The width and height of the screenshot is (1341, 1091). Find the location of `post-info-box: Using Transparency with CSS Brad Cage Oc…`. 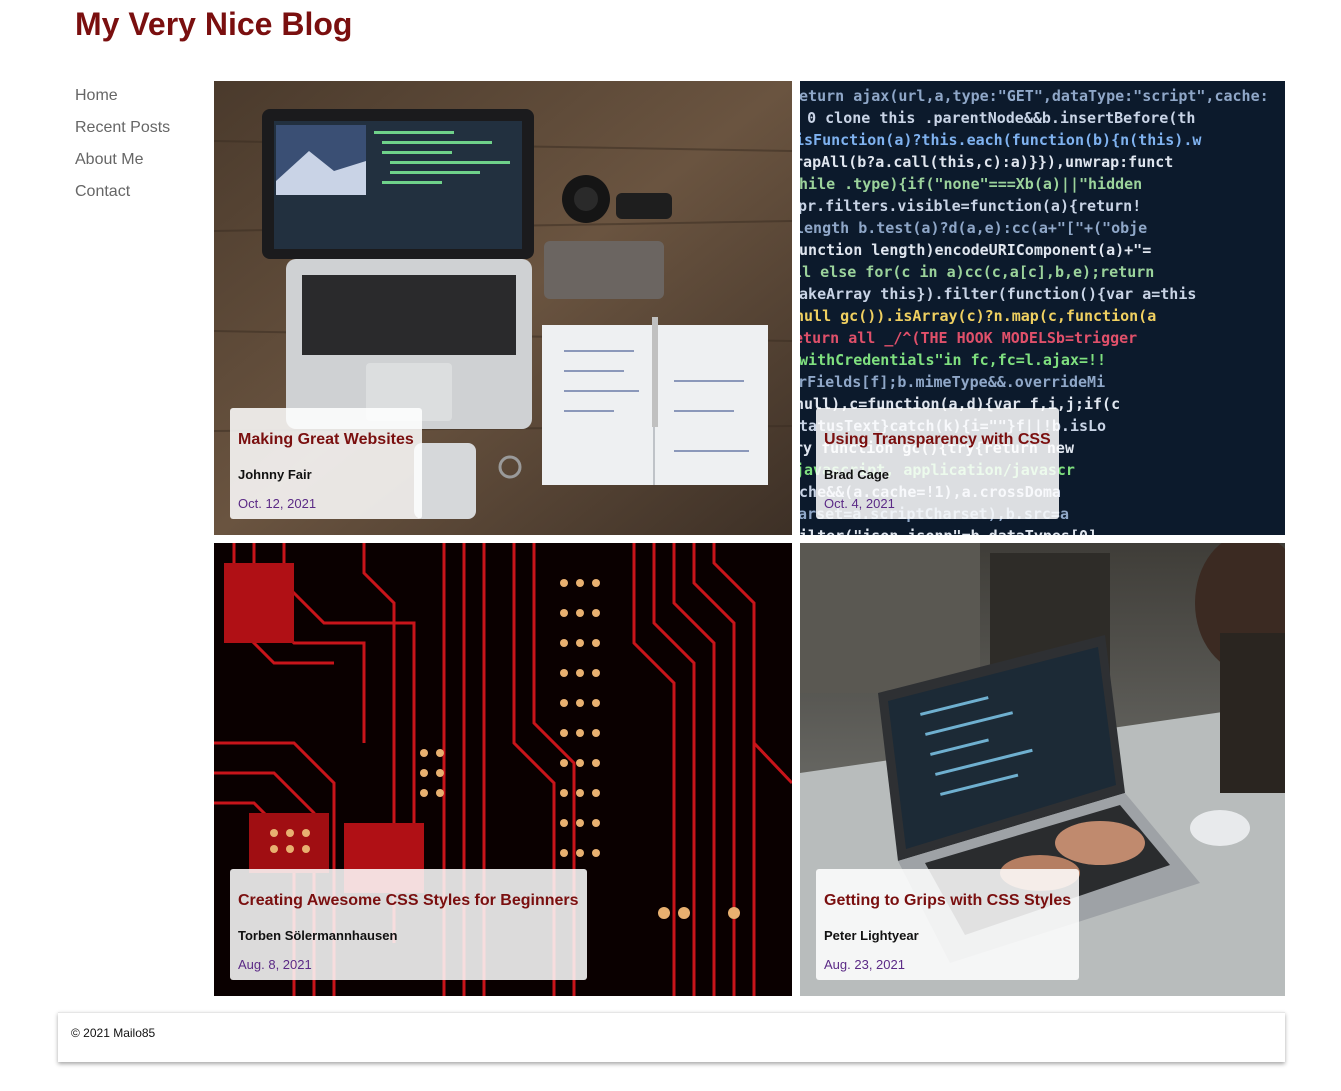

post-info-box: Using Transparency with CSS Brad Cage Oc… is located at coordinates (937, 463).